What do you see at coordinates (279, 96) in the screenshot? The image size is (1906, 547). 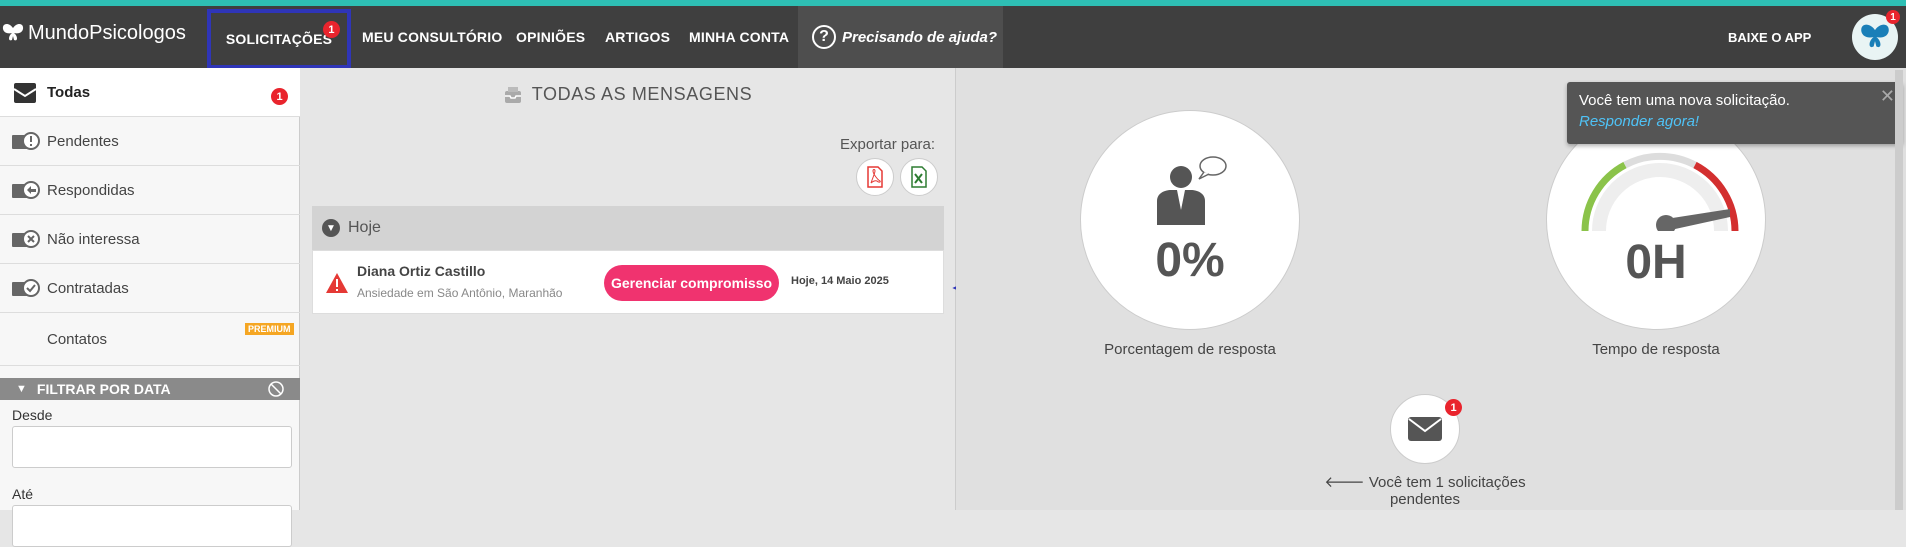 I see `todas-badge: 1` at bounding box center [279, 96].